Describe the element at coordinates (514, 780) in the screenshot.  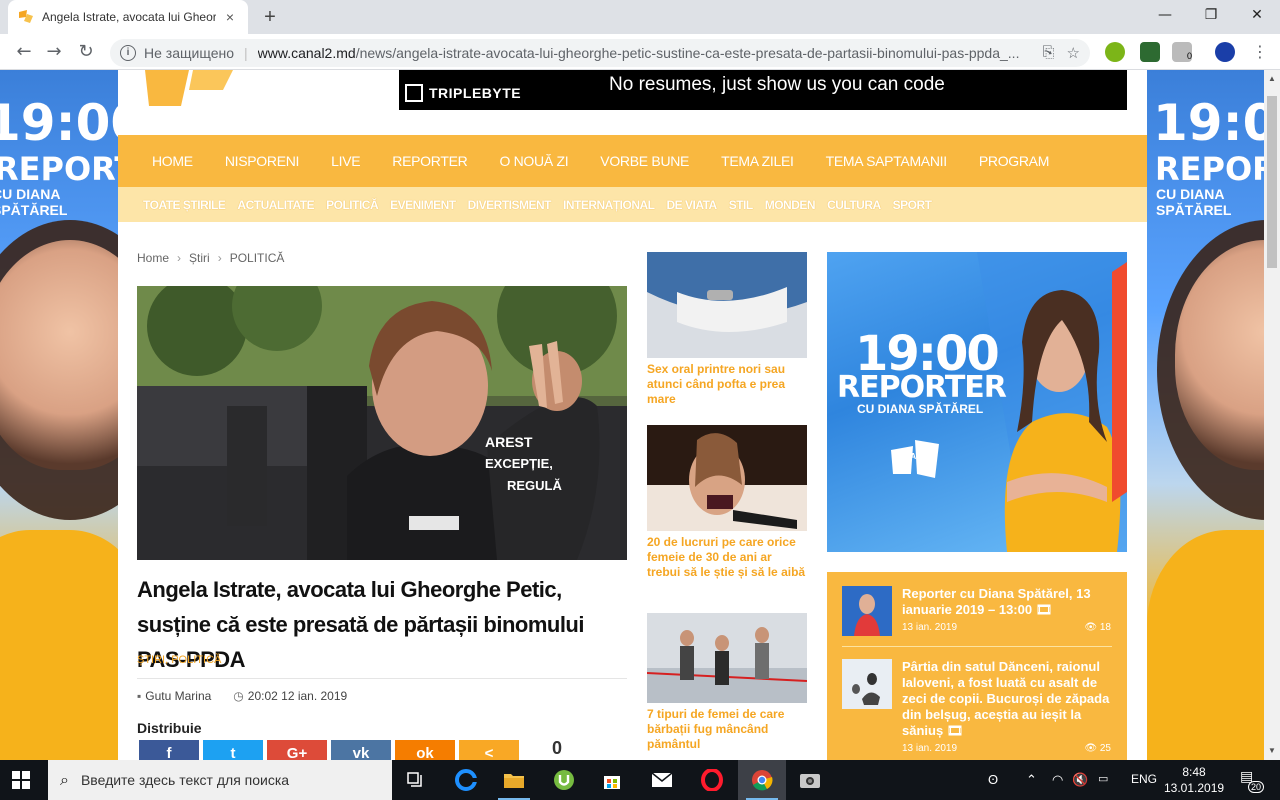
I see `file-explorer-icon` at that location.